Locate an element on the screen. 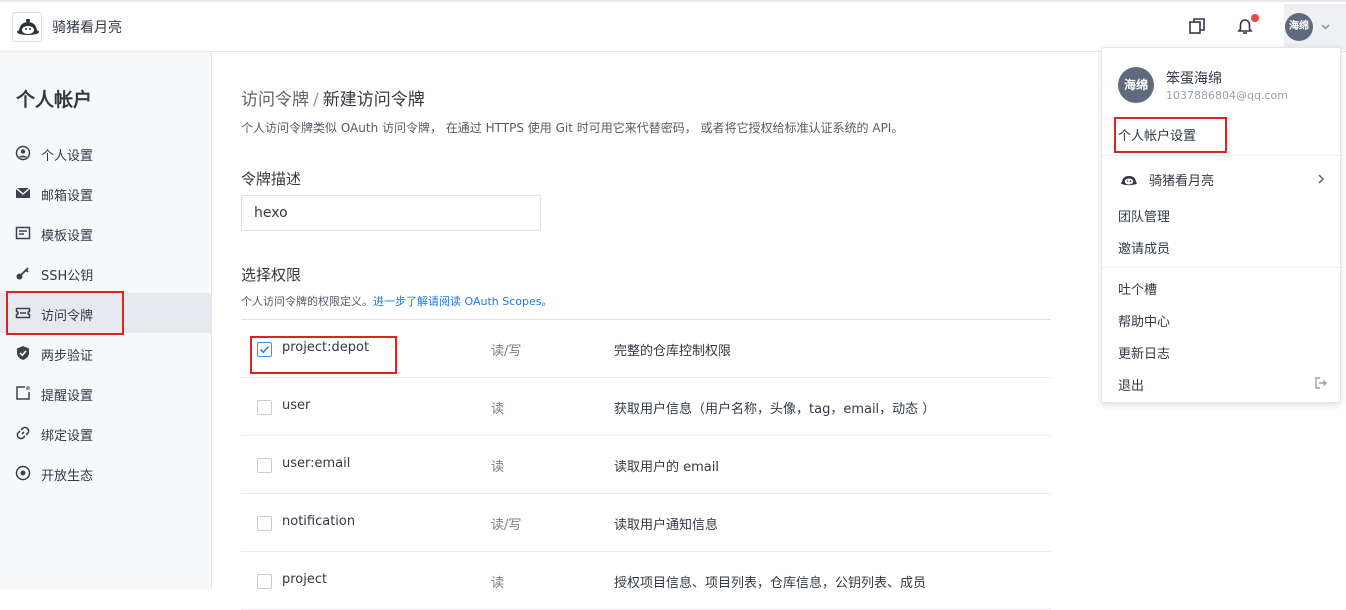  reminder-icon is located at coordinates (23, 393).